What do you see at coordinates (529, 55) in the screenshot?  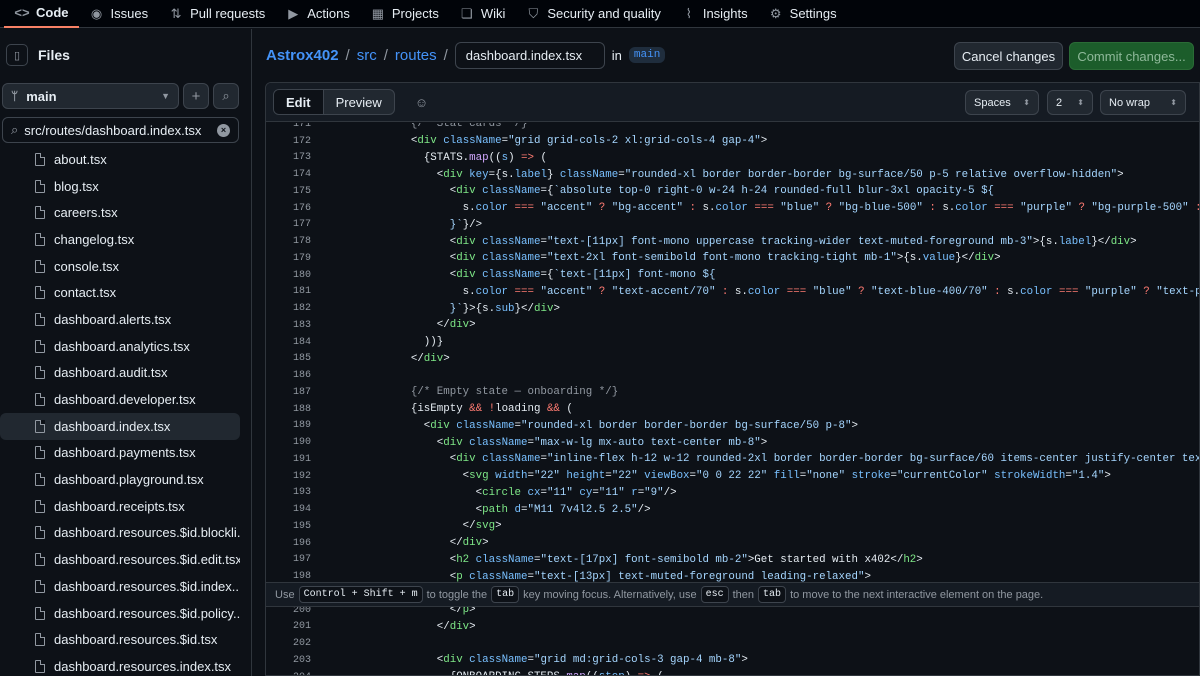 I see `filename-input: dashboard.index.tsx` at bounding box center [529, 55].